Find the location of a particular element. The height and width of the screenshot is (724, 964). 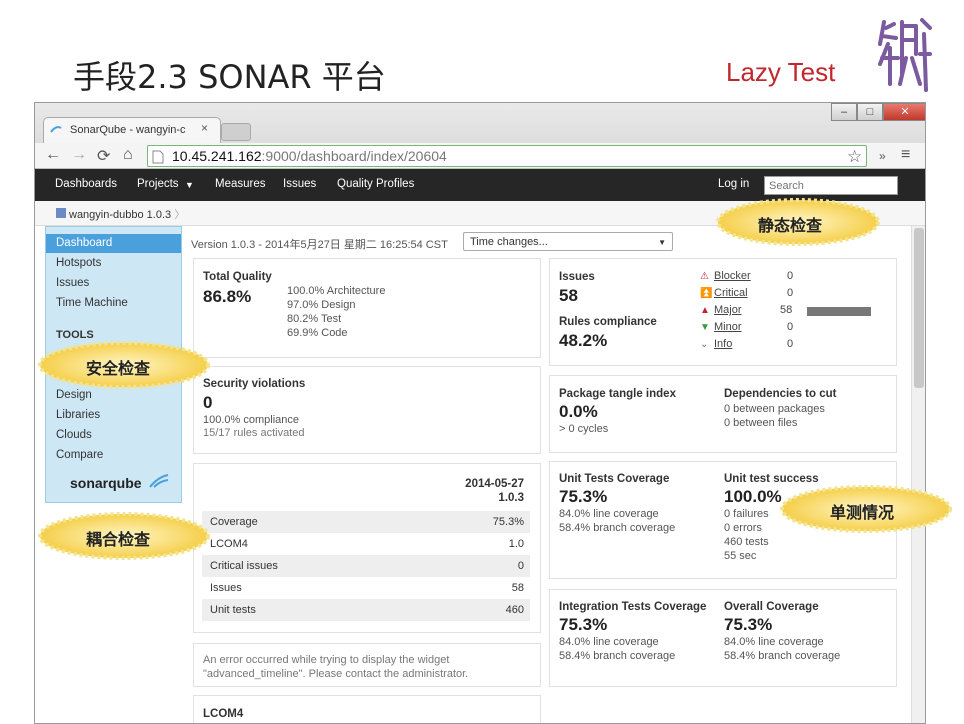

callout-coupling-check: 耦合检查 is located at coordinates (118, 540).